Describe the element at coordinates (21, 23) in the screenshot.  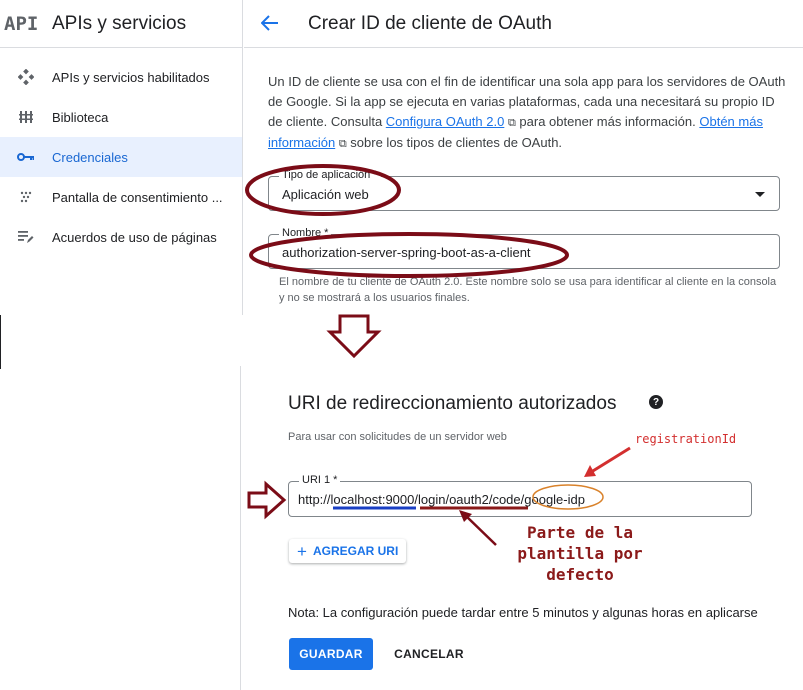
I see `api-logo: API` at that location.